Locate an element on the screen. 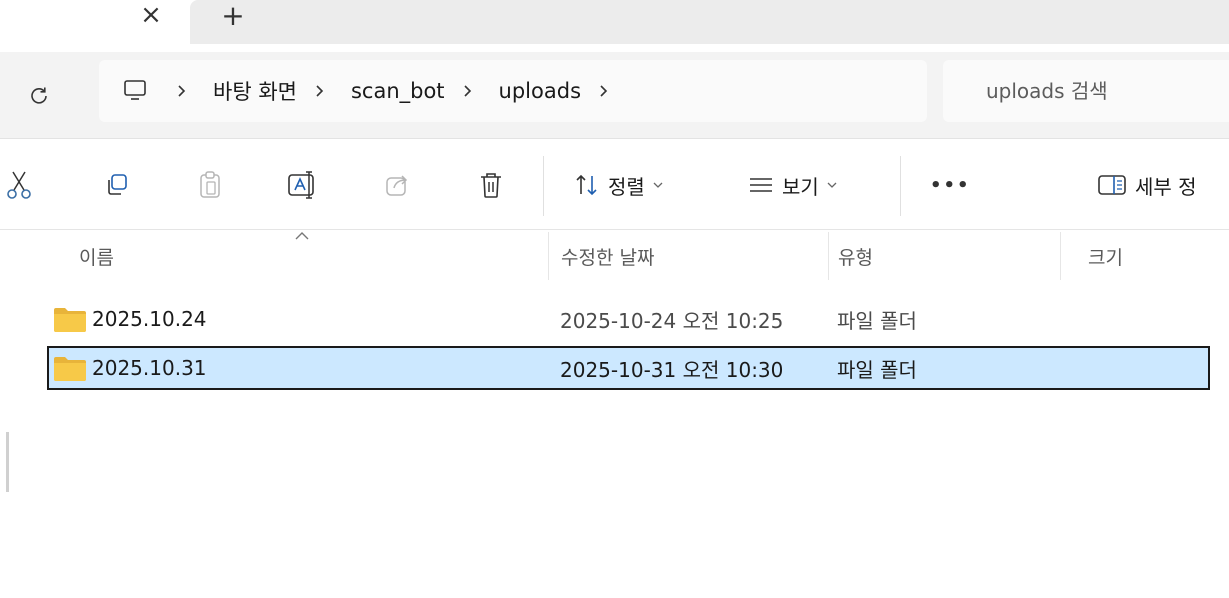 The width and height of the screenshot is (1229, 598). rename-icon is located at coordinates (301, 185).